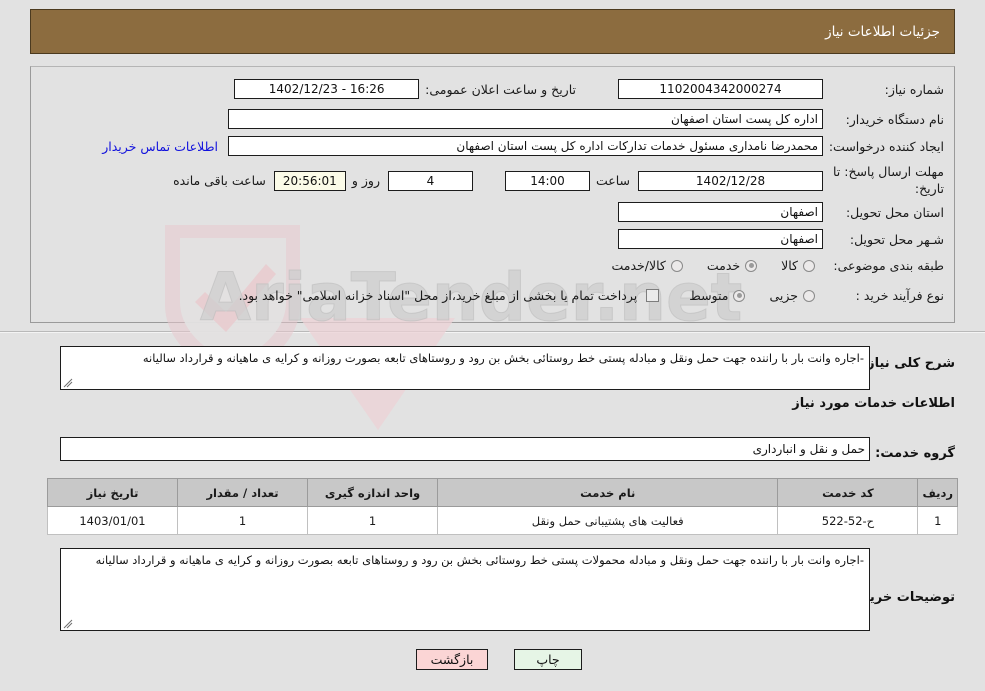  Describe the element at coordinates (68, 624) in the screenshot. I see `buyer-notes-resize-grip-icon` at that location.